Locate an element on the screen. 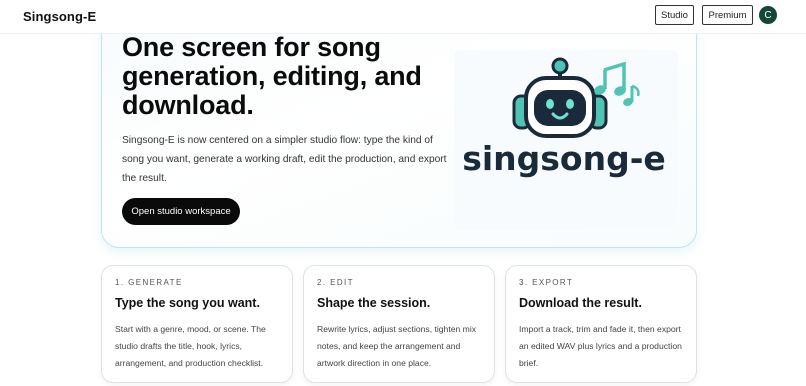 This screenshot has height=386, width=806. top-navigation-bar: Singsong-E Studio Premium C is located at coordinates (403, 17).